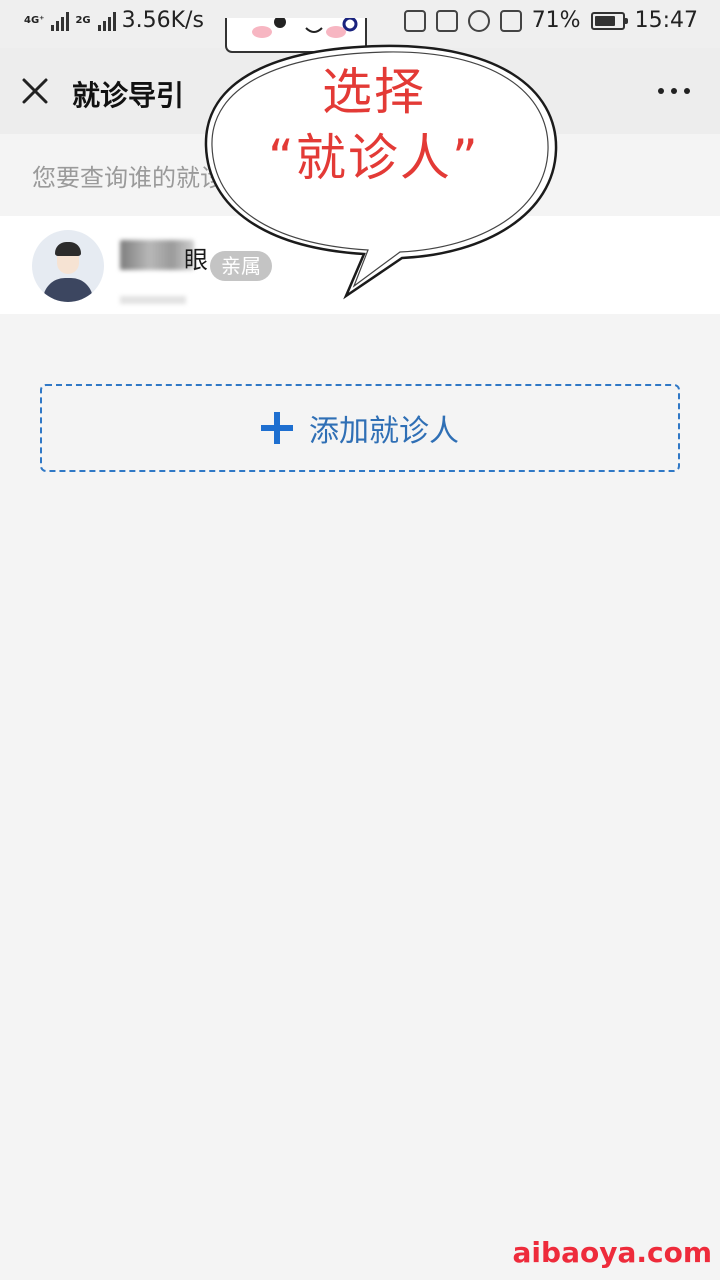 The width and height of the screenshot is (720, 1280). Describe the element at coordinates (674, 91) in the screenshot. I see `more-icon` at that location.